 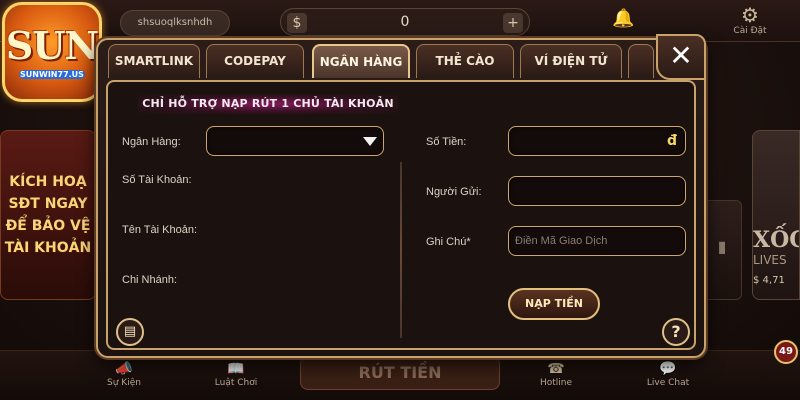 What do you see at coordinates (361, 61) in the screenshot?
I see `tab-bank: NGÂN HÀNG` at bounding box center [361, 61].